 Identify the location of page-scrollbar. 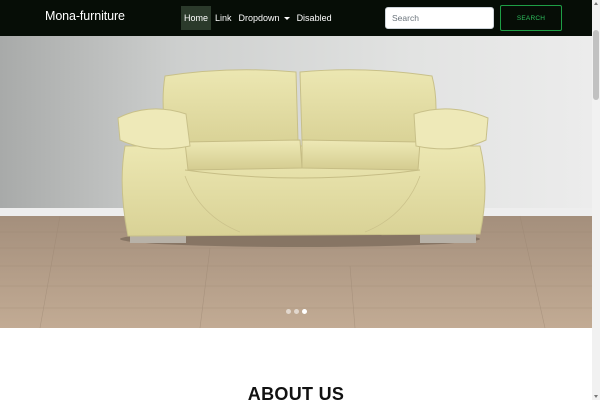
(596, 200).